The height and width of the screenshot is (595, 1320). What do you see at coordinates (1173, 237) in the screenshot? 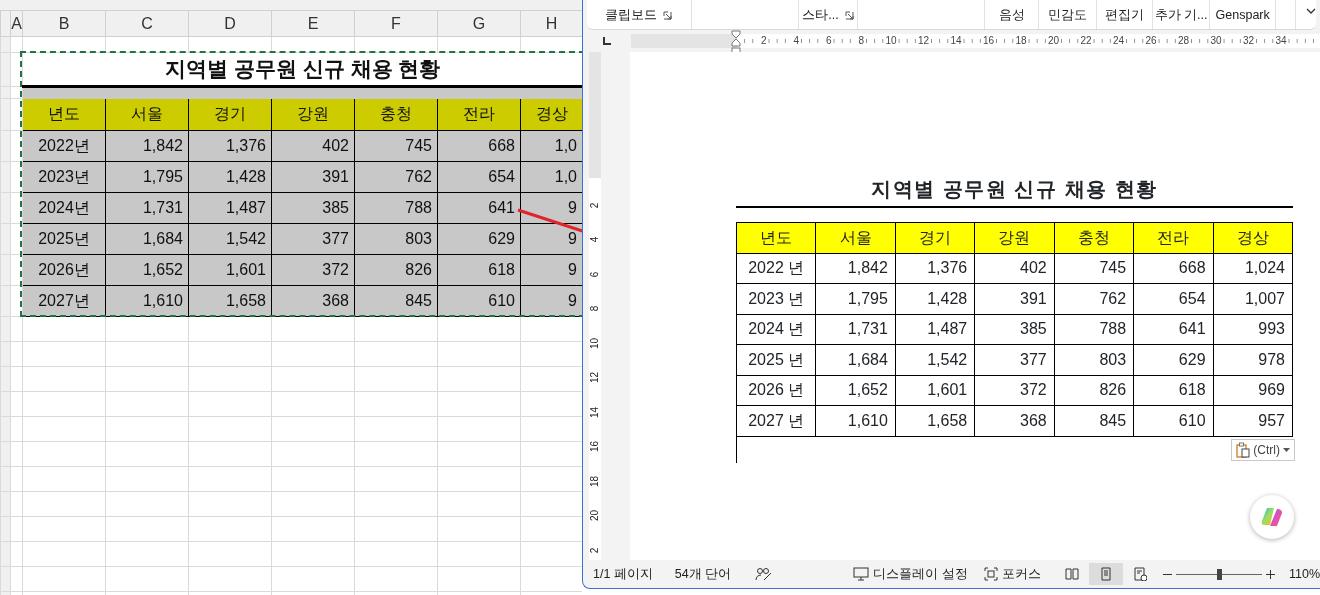
I see `table-header: 전라` at bounding box center [1173, 237].